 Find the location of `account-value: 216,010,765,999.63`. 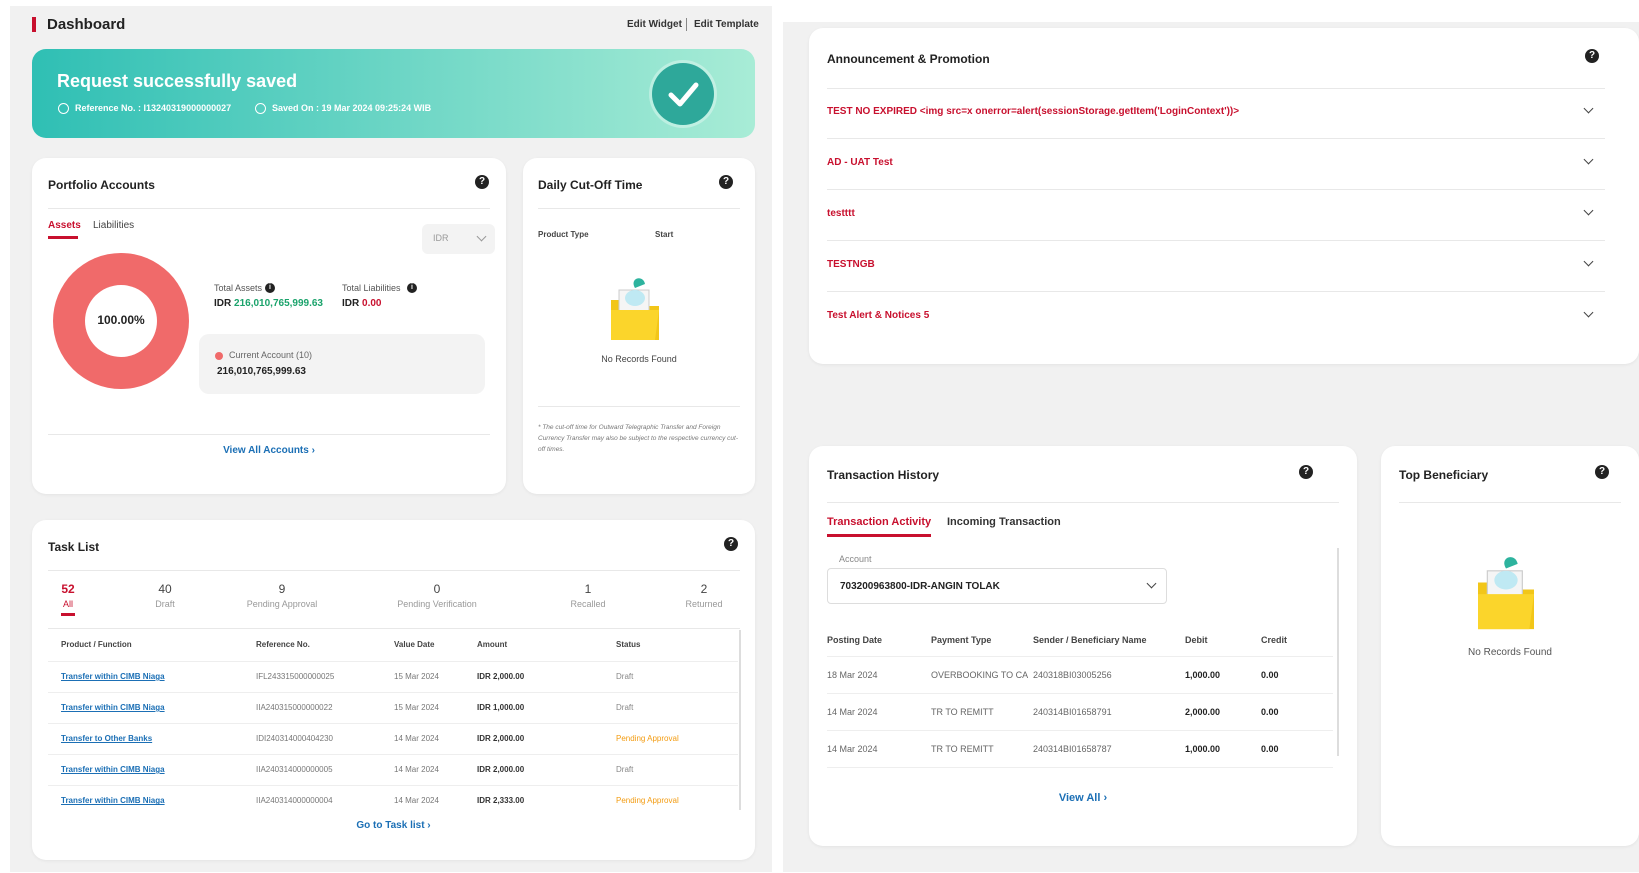

account-value: 216,010,765,999.63 is located at coordinates (261, 371).